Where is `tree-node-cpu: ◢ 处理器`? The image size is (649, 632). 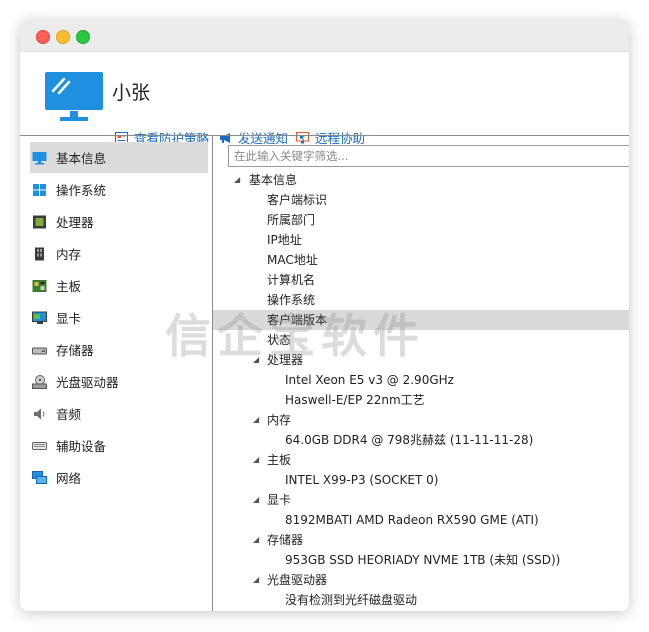
tree-node-cpu: ◢ 处理器 is located at coordinates (421, 360).